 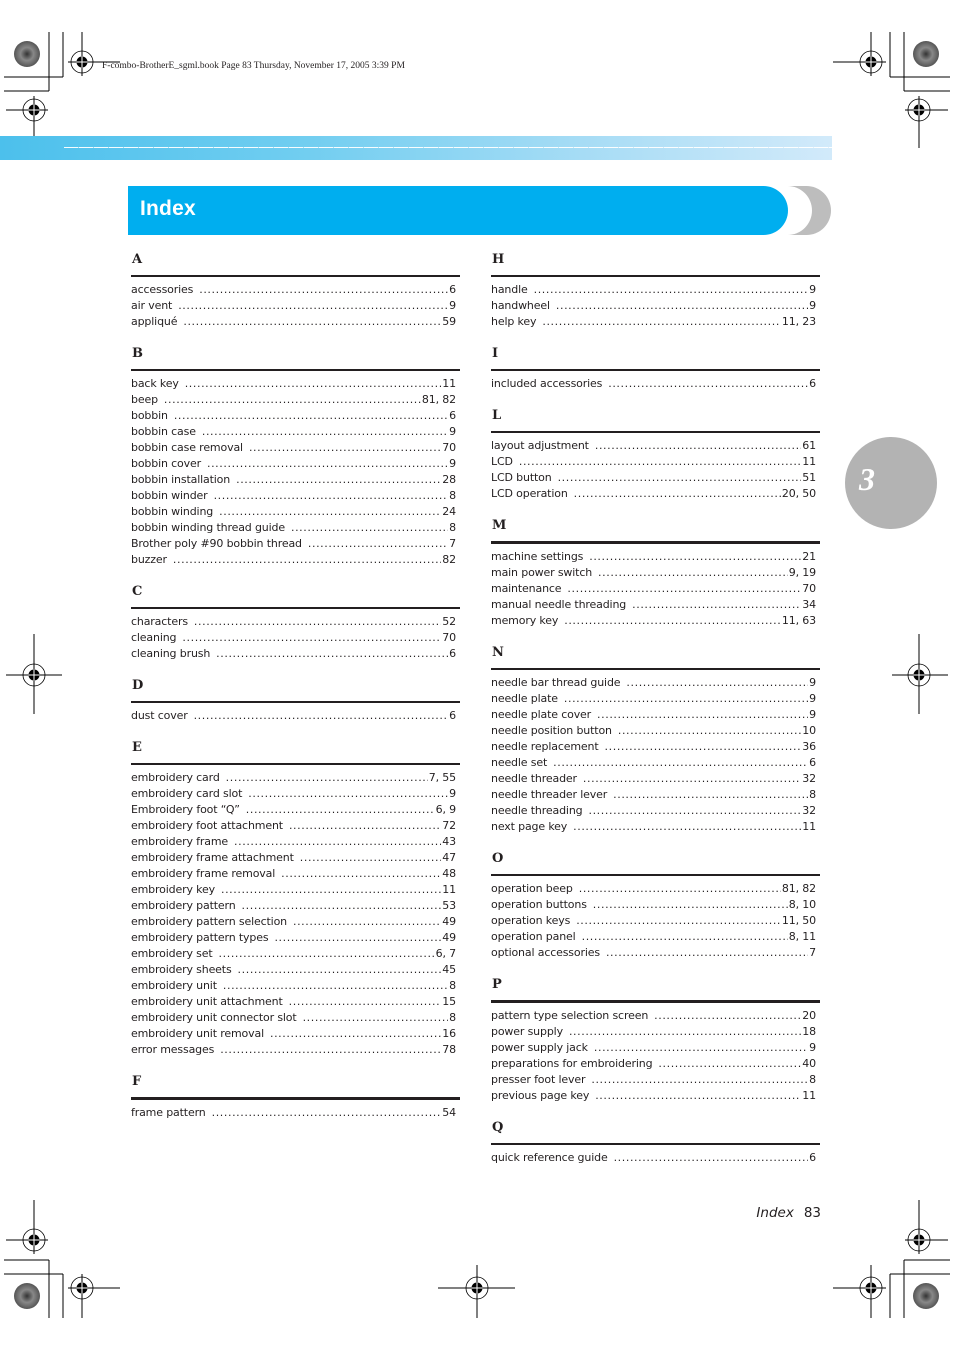 What do you see at coordinates (295, 970) in the screenshot?
I see `index-entry: embroidery sheets 45` at bounding box center [295, 970].